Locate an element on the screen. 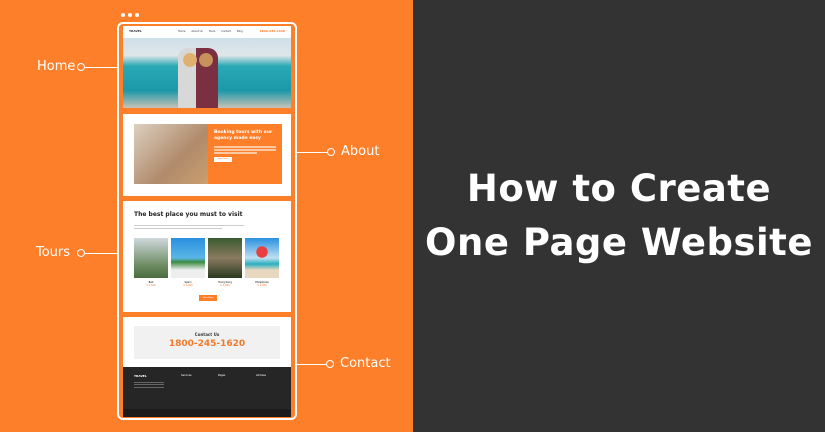 The width and height of the screenshot is (825, 432). footer-heading: Pages is located at coordinates (222, 375).